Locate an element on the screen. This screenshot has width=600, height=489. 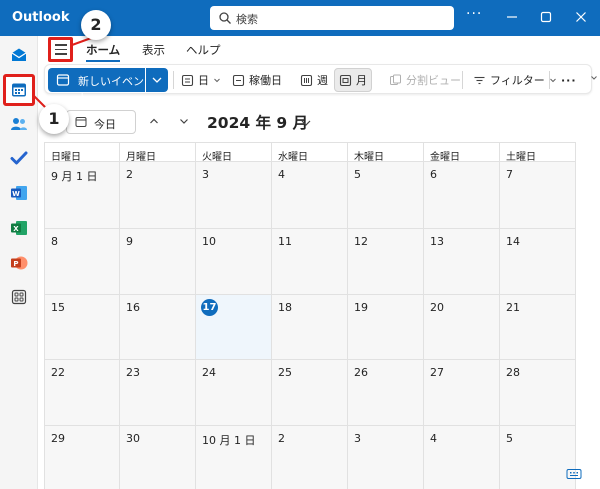
rail-powerpoint: P is located at coordinates (19, 263).